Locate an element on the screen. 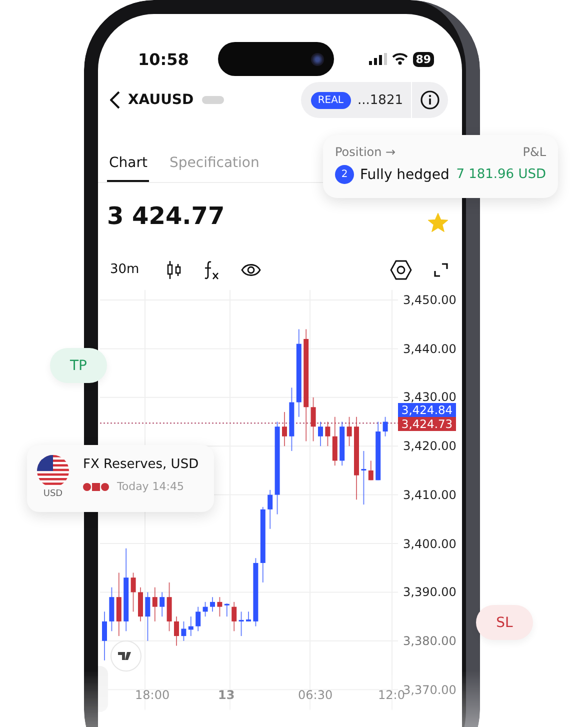 This screenshot has width=585, height=727. masked-value-icon is located at coordinates (213, 100).